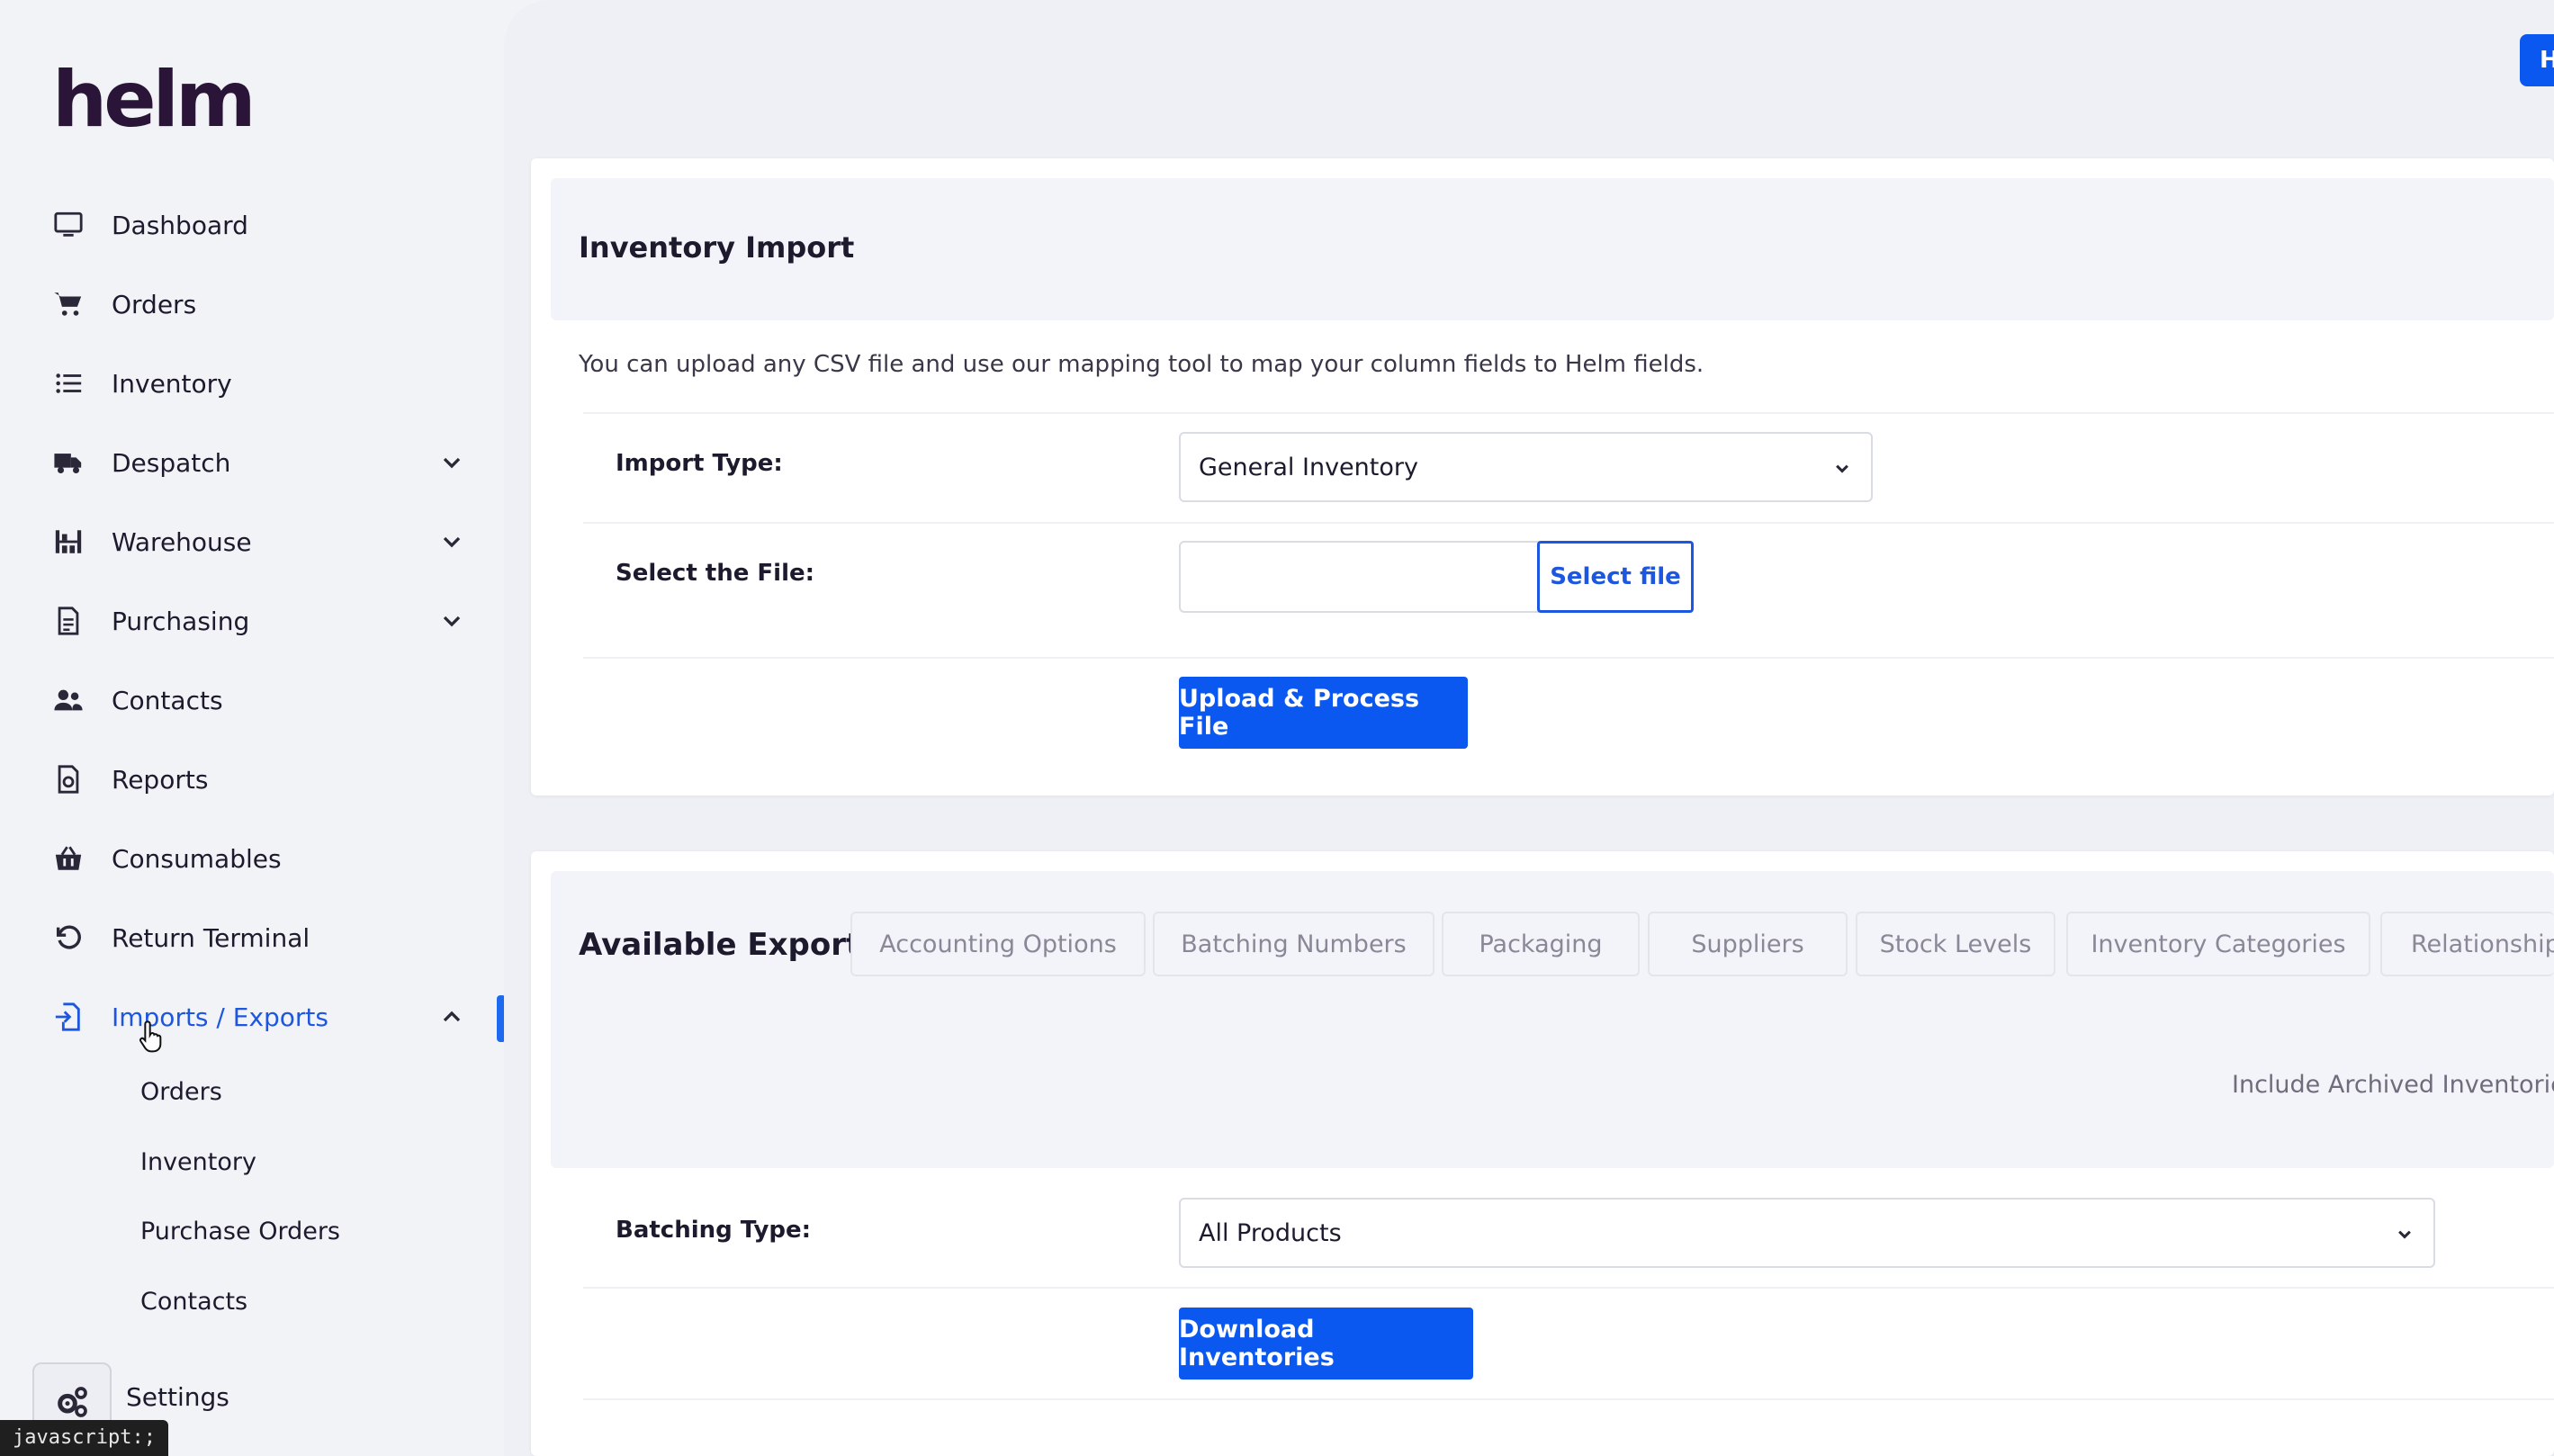  Describe the element at coordinates (69, 1017) in the screenshot. I see `import-icon` at that location.